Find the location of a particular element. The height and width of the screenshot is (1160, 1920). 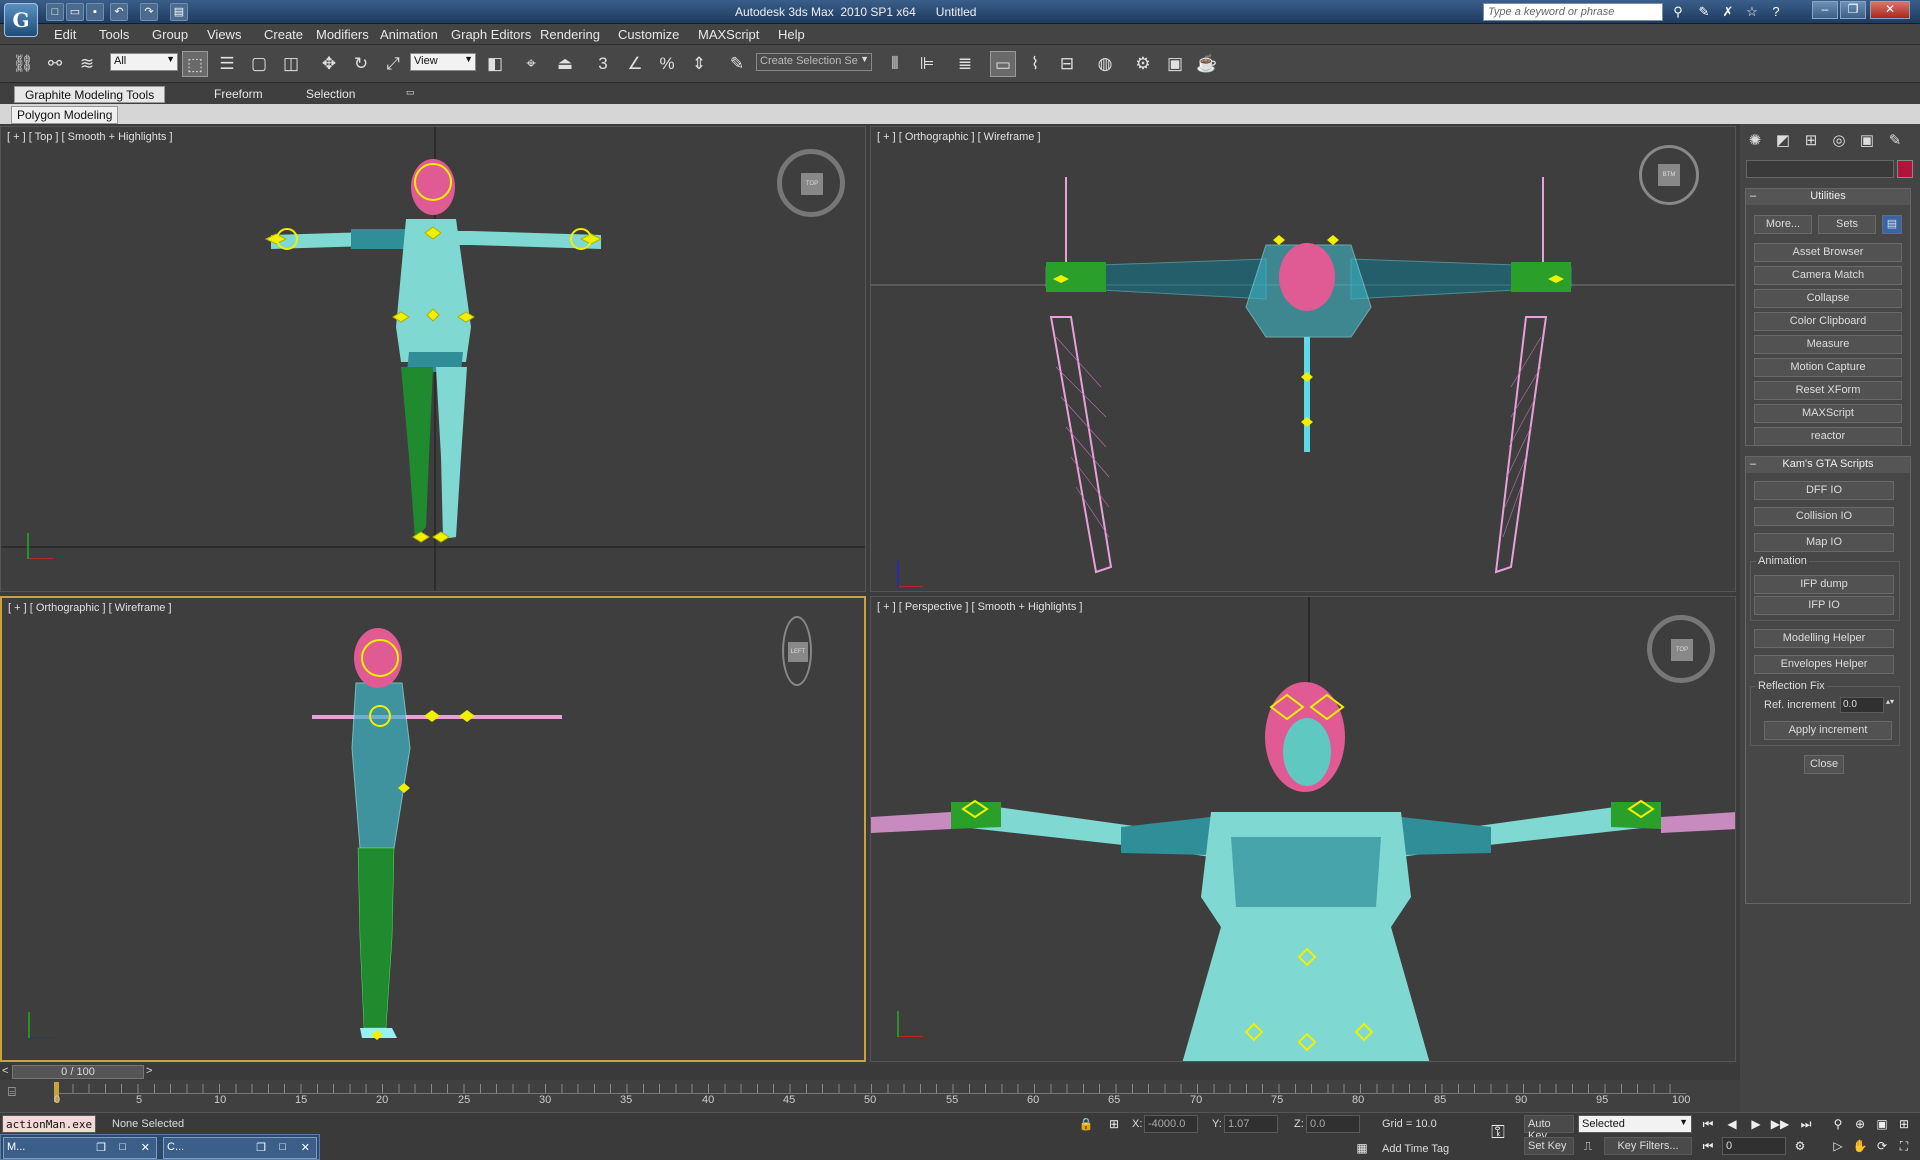

window-crossing-icon: ◫ is located at coordinates (291, 64).